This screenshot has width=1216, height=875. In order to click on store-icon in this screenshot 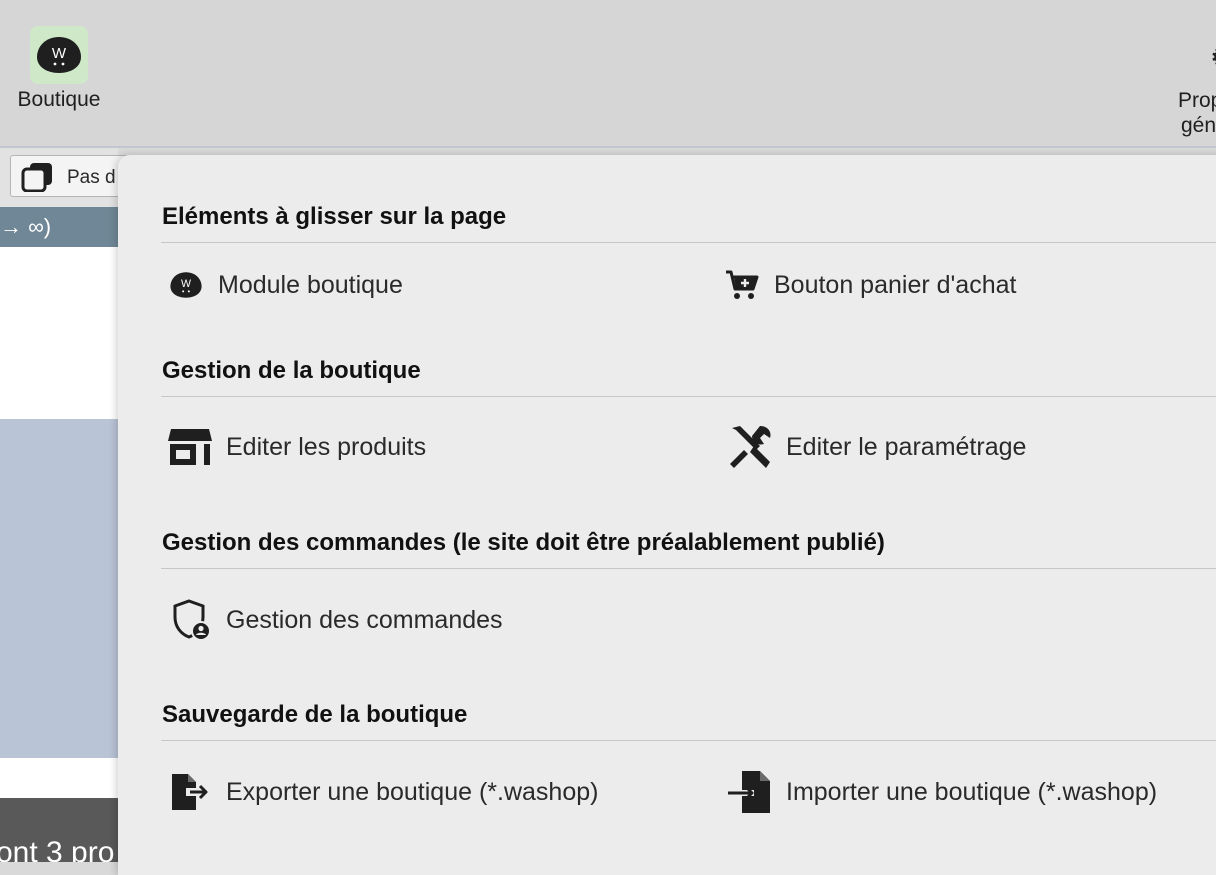, I will do `click(190, 447)`.